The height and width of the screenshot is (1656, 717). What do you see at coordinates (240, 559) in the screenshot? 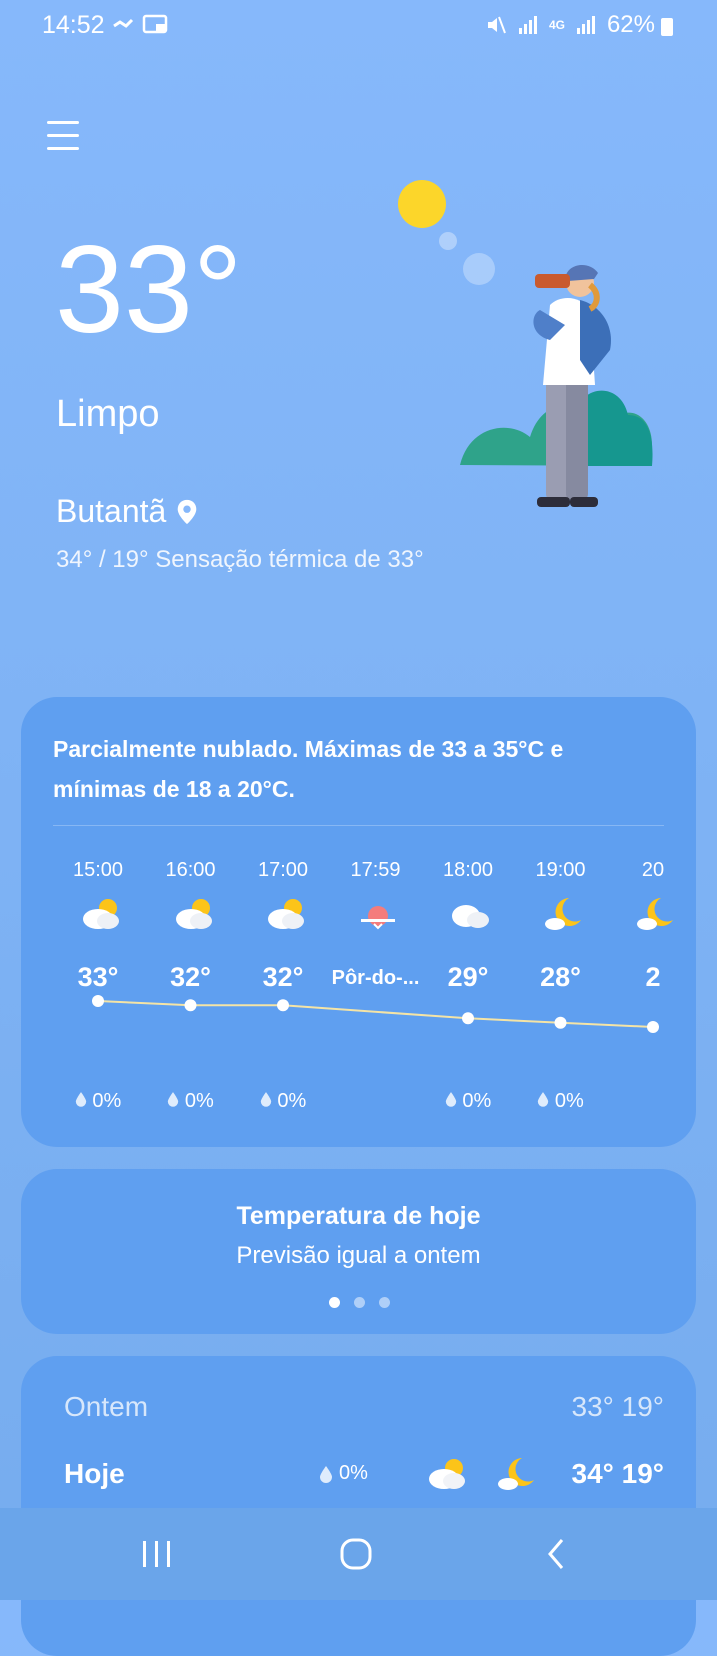
I see `min-max-feels-like: 34° / 19° Sensação térmica de 33°` at bounding box center [240, 559].